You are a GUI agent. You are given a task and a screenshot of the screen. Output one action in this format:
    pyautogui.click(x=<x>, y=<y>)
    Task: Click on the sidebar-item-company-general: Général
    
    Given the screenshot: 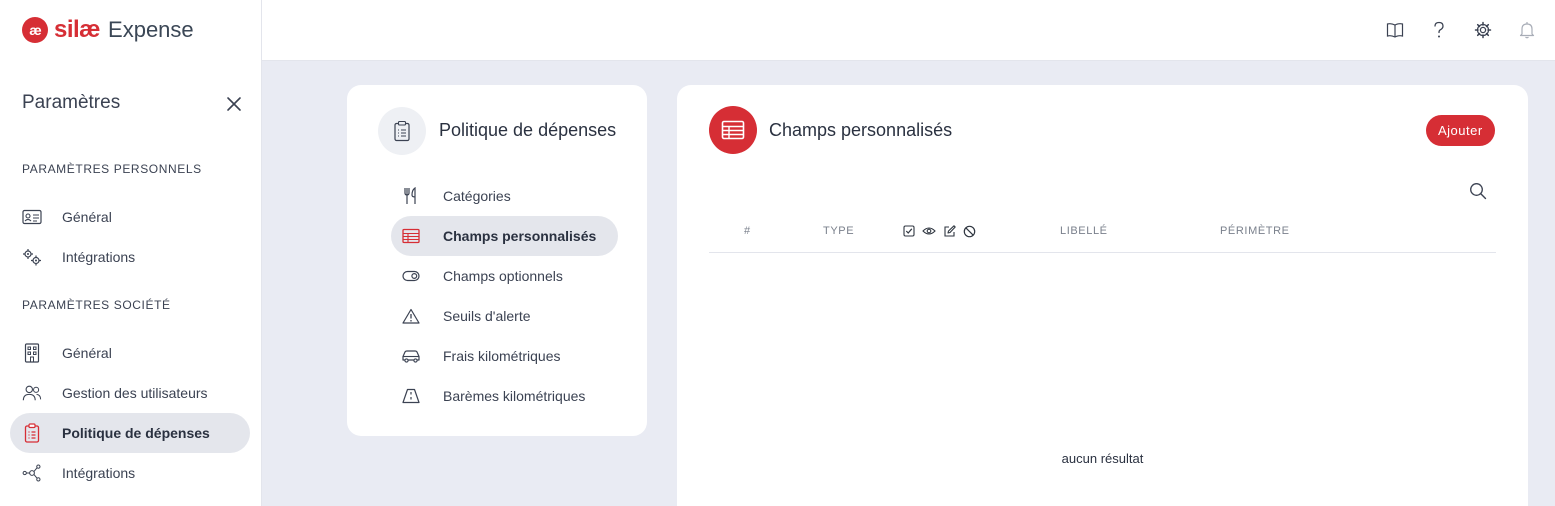 What is the action you would take?
    pyautogui.click(x=130, y=353)
    